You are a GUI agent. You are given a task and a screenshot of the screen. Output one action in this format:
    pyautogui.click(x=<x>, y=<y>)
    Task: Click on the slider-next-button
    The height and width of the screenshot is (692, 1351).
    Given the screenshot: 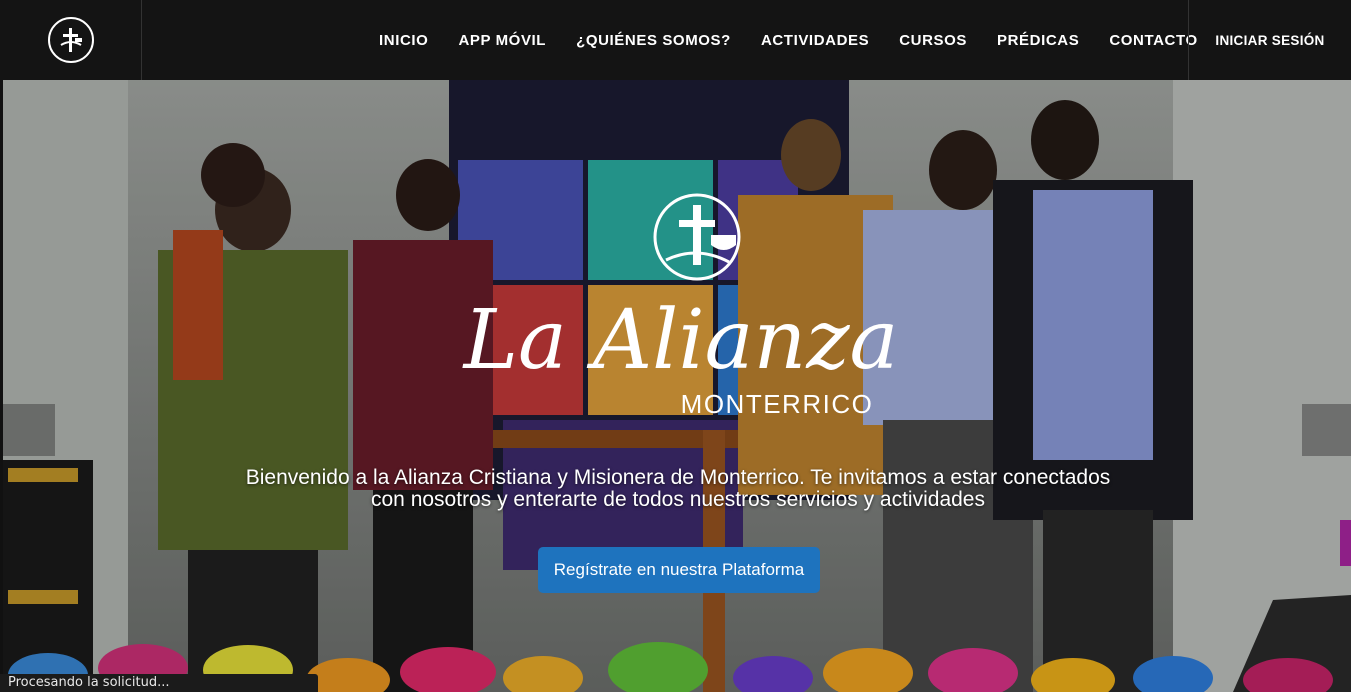 What is the action you would take?
    pyautogui.click(x=1326, y=430)
    